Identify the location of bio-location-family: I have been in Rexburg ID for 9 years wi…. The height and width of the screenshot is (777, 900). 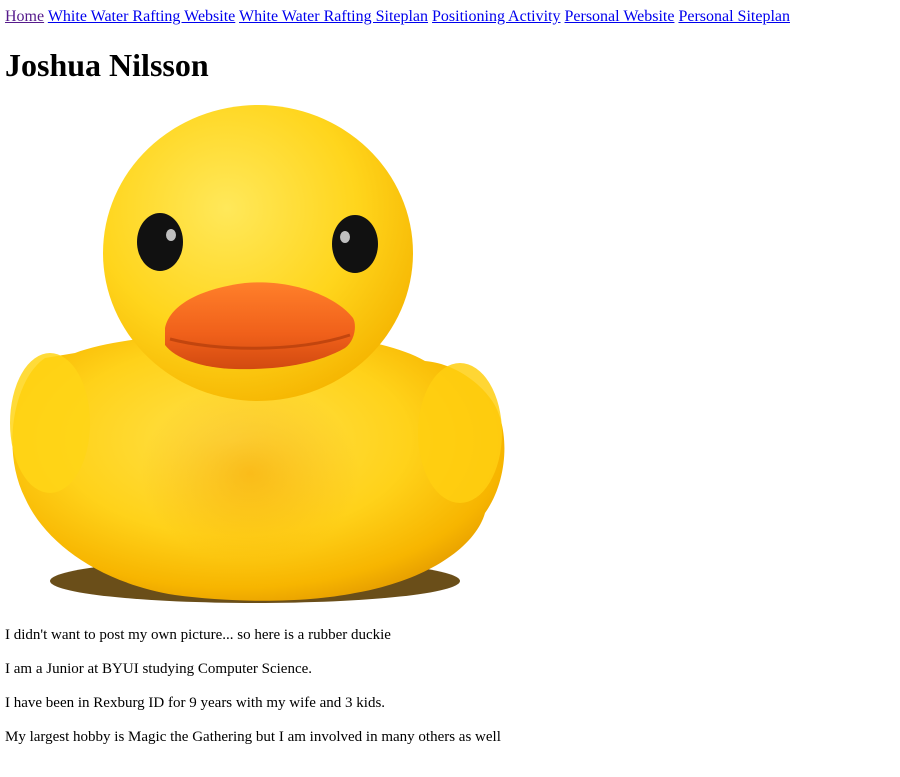
(195, 703).